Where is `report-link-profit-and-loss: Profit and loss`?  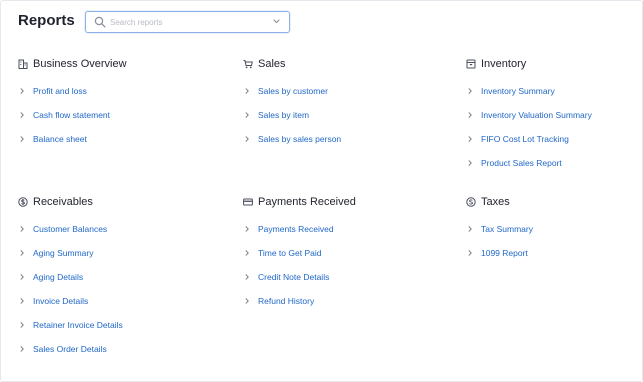 report-link-profit-and-loss: Profit and loss is located at coordinates (93, 91).